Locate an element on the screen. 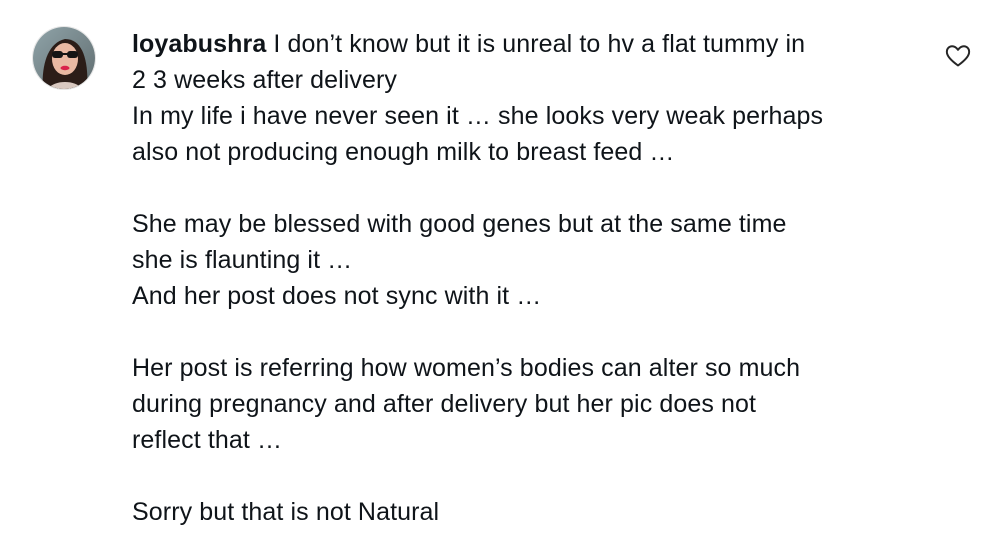 The image size is (998, 536). avatar-photo is located at coordinates (64, 58).